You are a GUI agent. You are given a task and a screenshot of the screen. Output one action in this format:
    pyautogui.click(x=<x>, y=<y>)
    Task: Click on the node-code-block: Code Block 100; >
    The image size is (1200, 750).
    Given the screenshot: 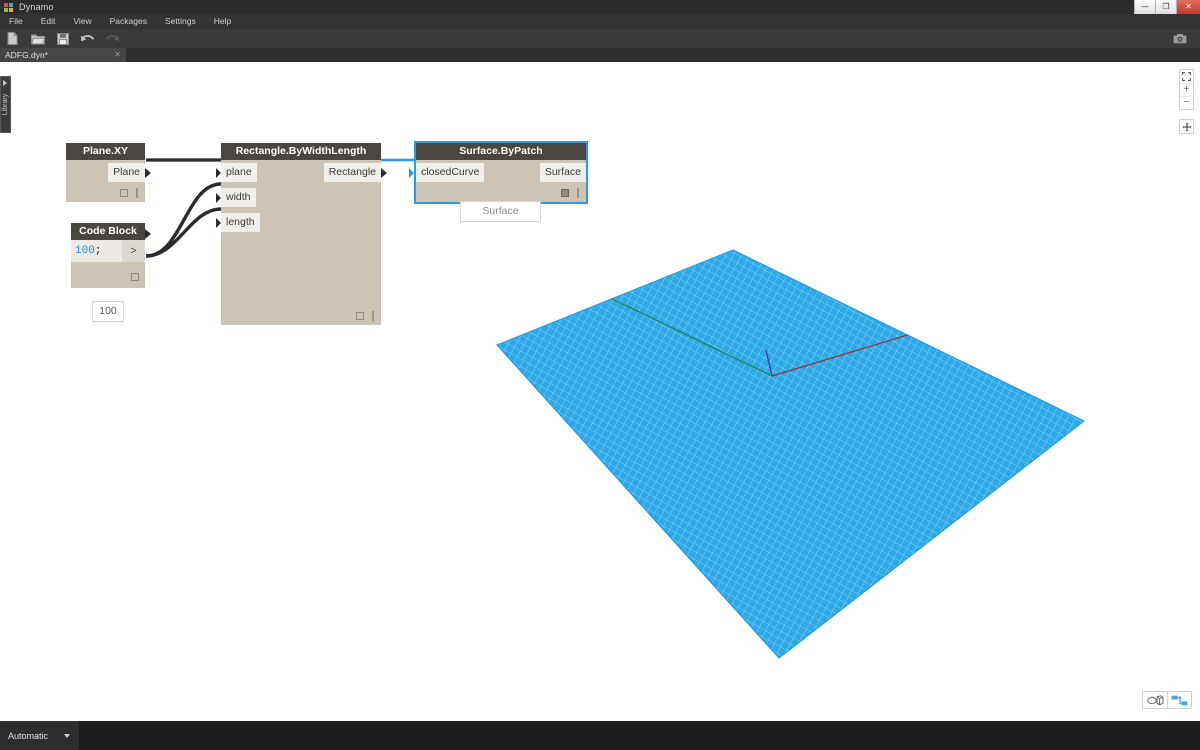 What is the action you would take?
    pyautogui.click(x=111, y=255)
    